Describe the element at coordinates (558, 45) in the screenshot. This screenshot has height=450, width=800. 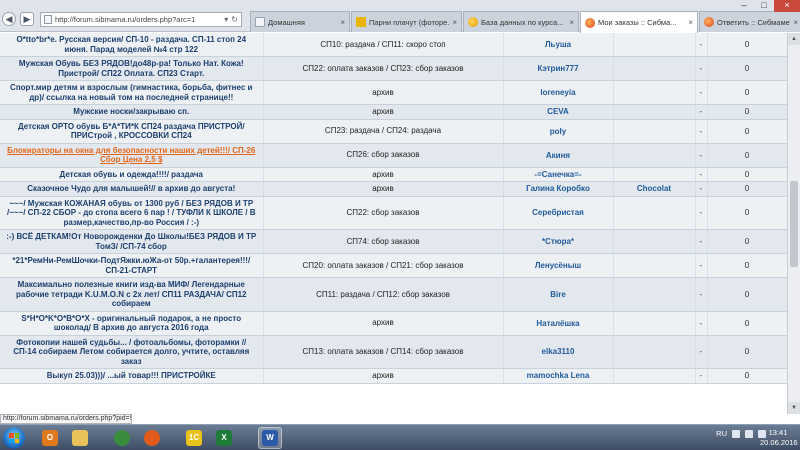
I see `organizer-link: Льуша` at that location.